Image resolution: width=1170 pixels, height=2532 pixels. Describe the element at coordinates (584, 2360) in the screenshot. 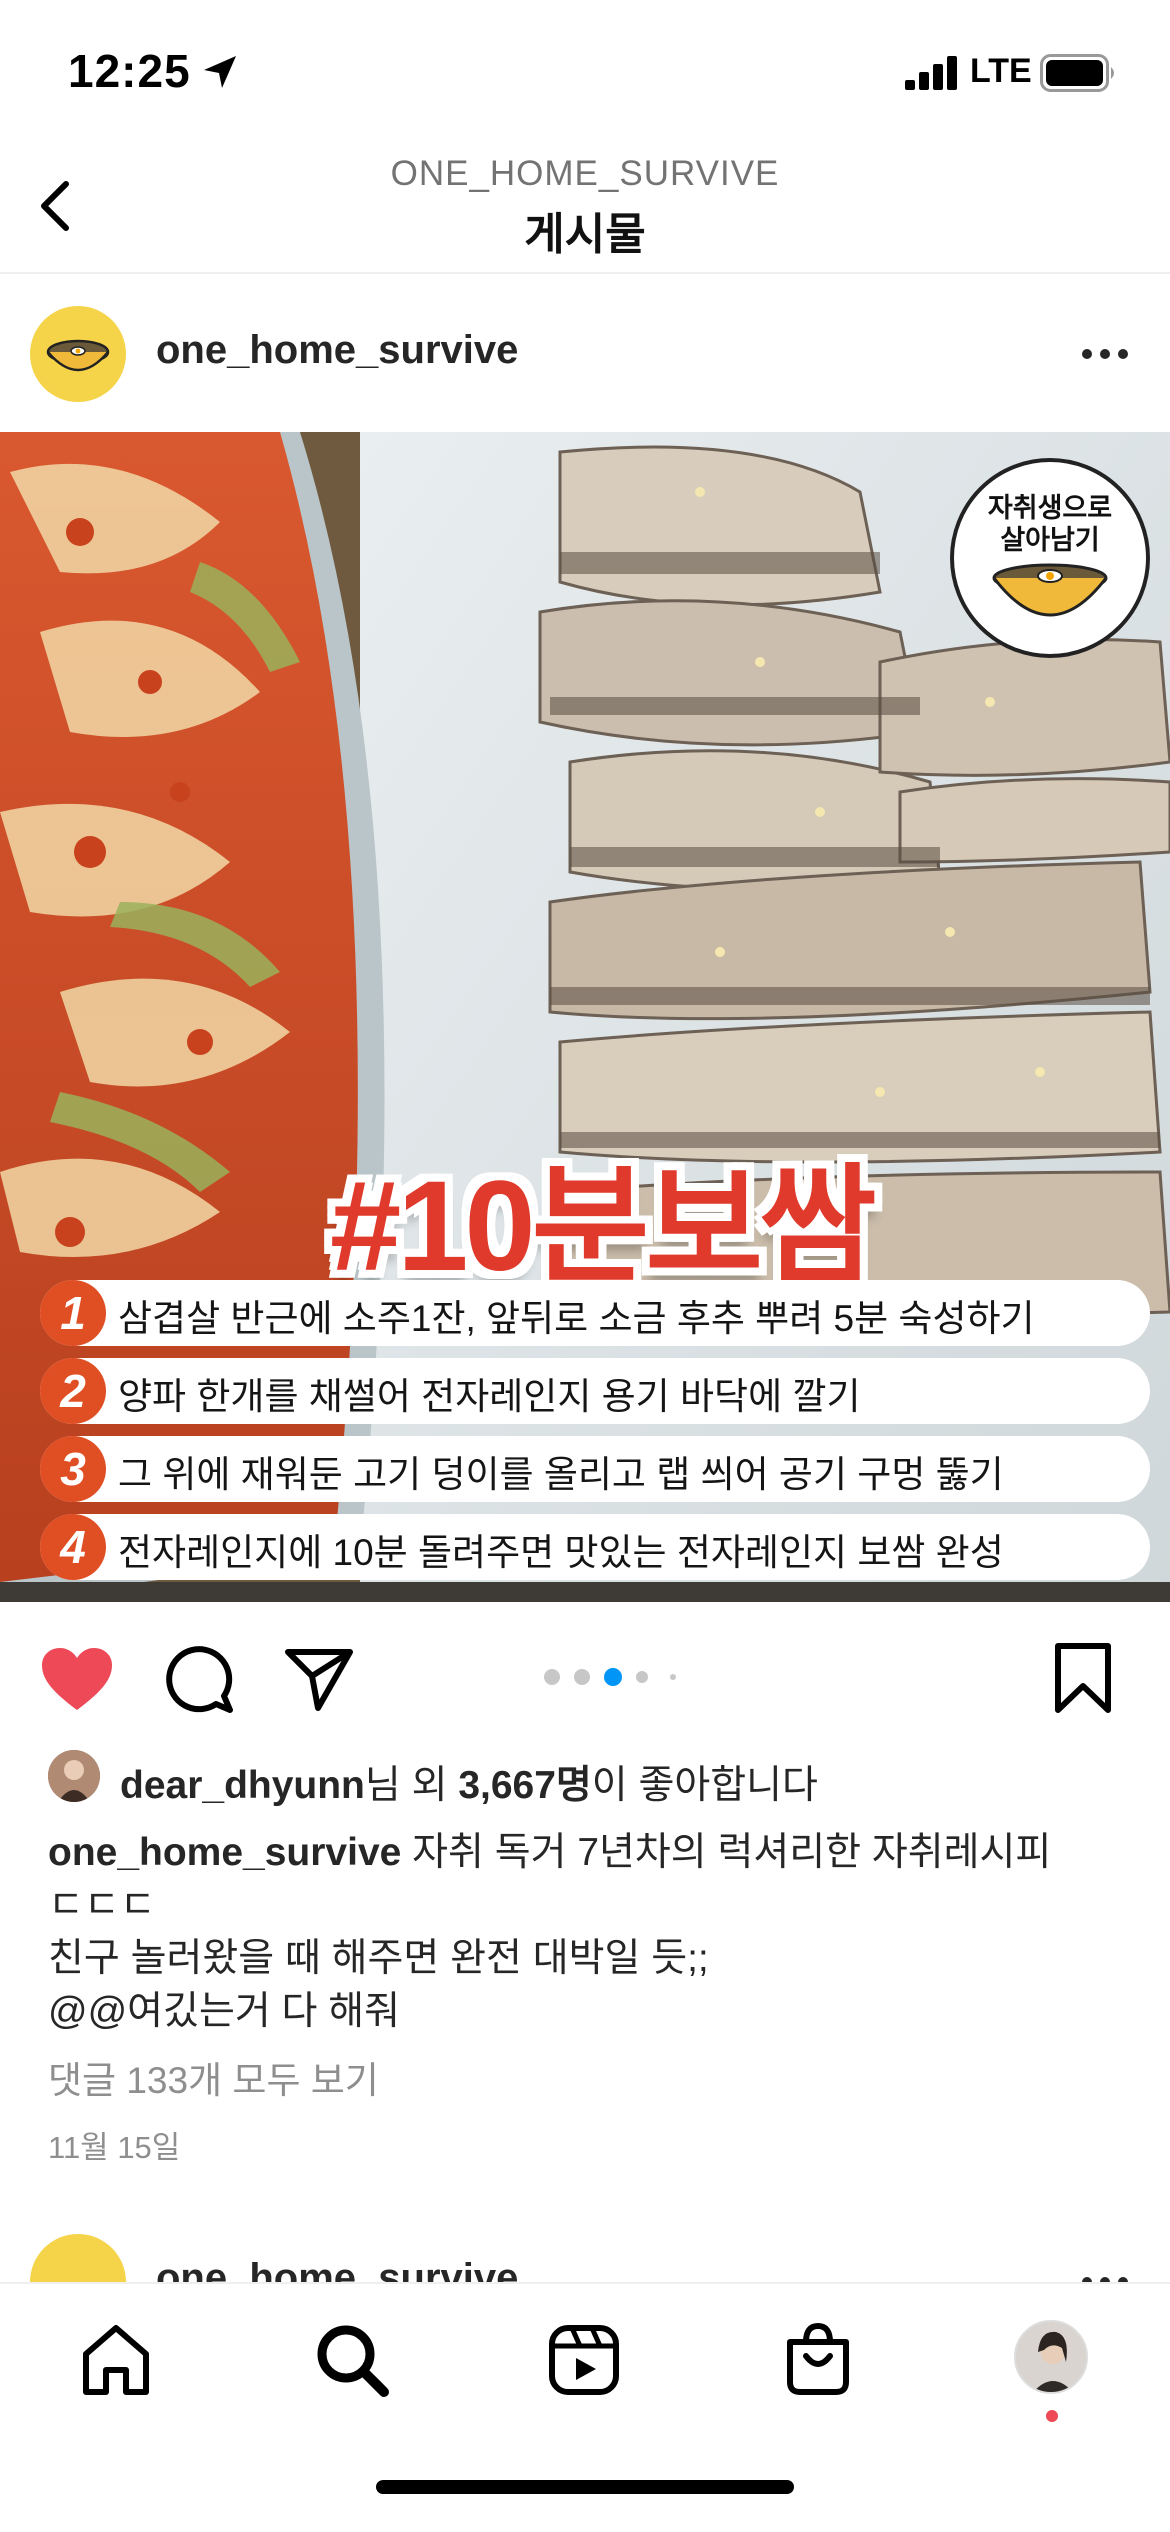

I see `reels-icon` at that location.